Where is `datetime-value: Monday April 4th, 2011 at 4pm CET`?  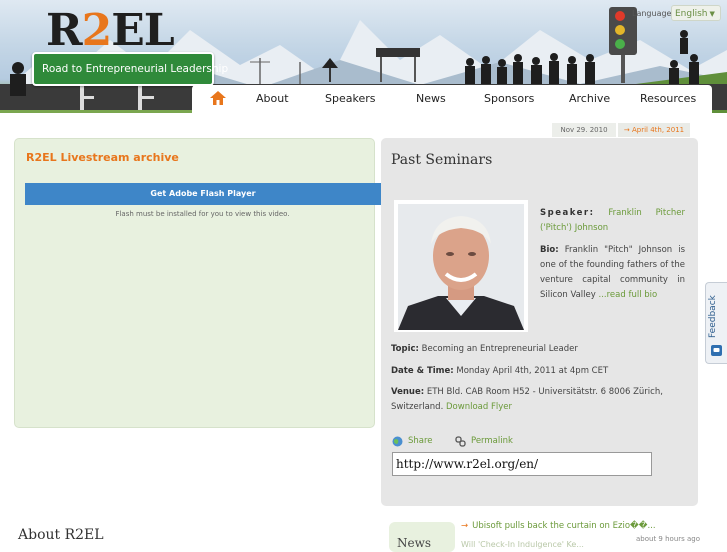 datetime-value: Monday April 4th, 2011 at 4pm CET is located at coordinates (532, 371).